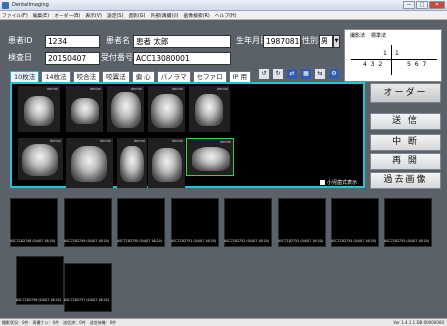 The height and width of the screenshot is (326, 447). Describe the element at coordinates (405, 161) in the screenshot. I see `resume-button: 再 開` at that location.